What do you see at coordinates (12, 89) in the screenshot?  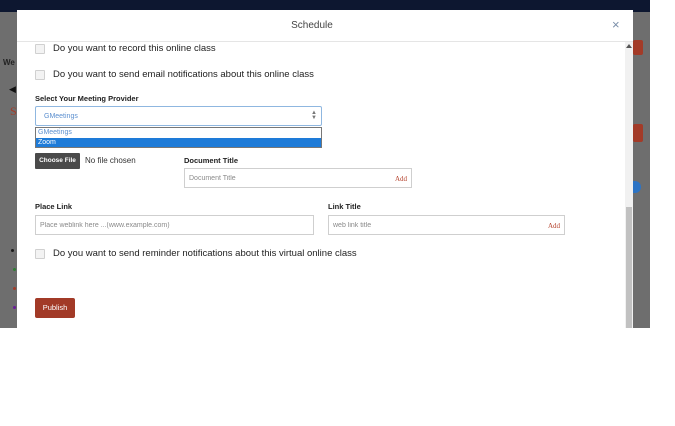 I see `back-arrow-icon: ◀` at bounding box center [12, 89].